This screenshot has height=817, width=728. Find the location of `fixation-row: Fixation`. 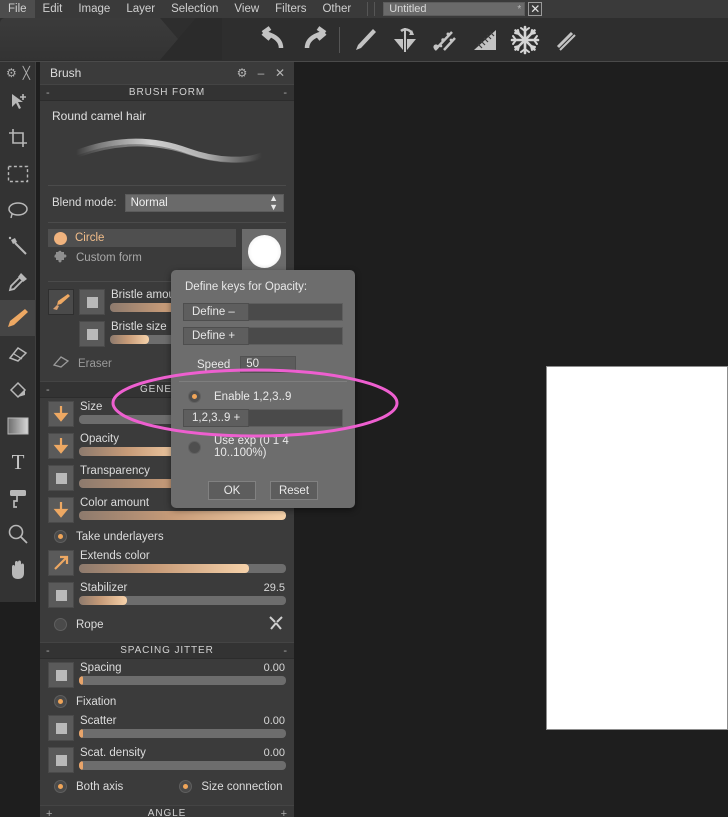

fixation-row: Fixation is located at coordinates (167, 701).